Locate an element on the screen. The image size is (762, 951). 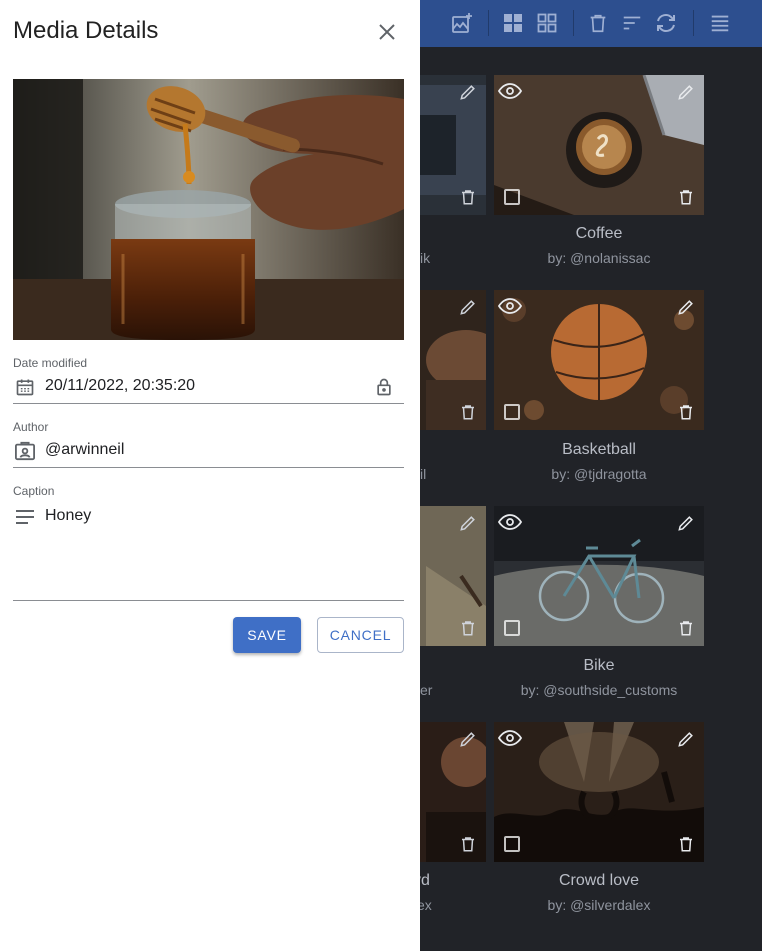
list-view-icon is located at coordinates (720, 23).